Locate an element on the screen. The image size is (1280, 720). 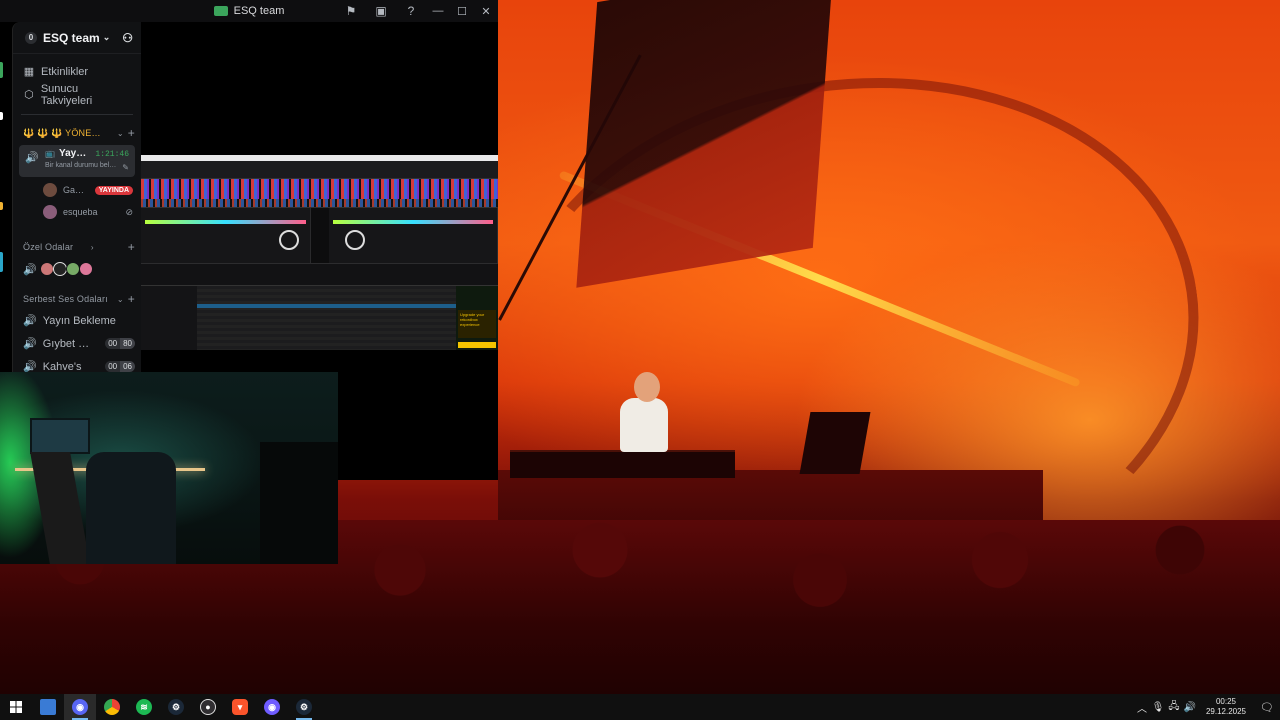
voice-member: esqueba ⊘ is located at coordinates (77, 212).